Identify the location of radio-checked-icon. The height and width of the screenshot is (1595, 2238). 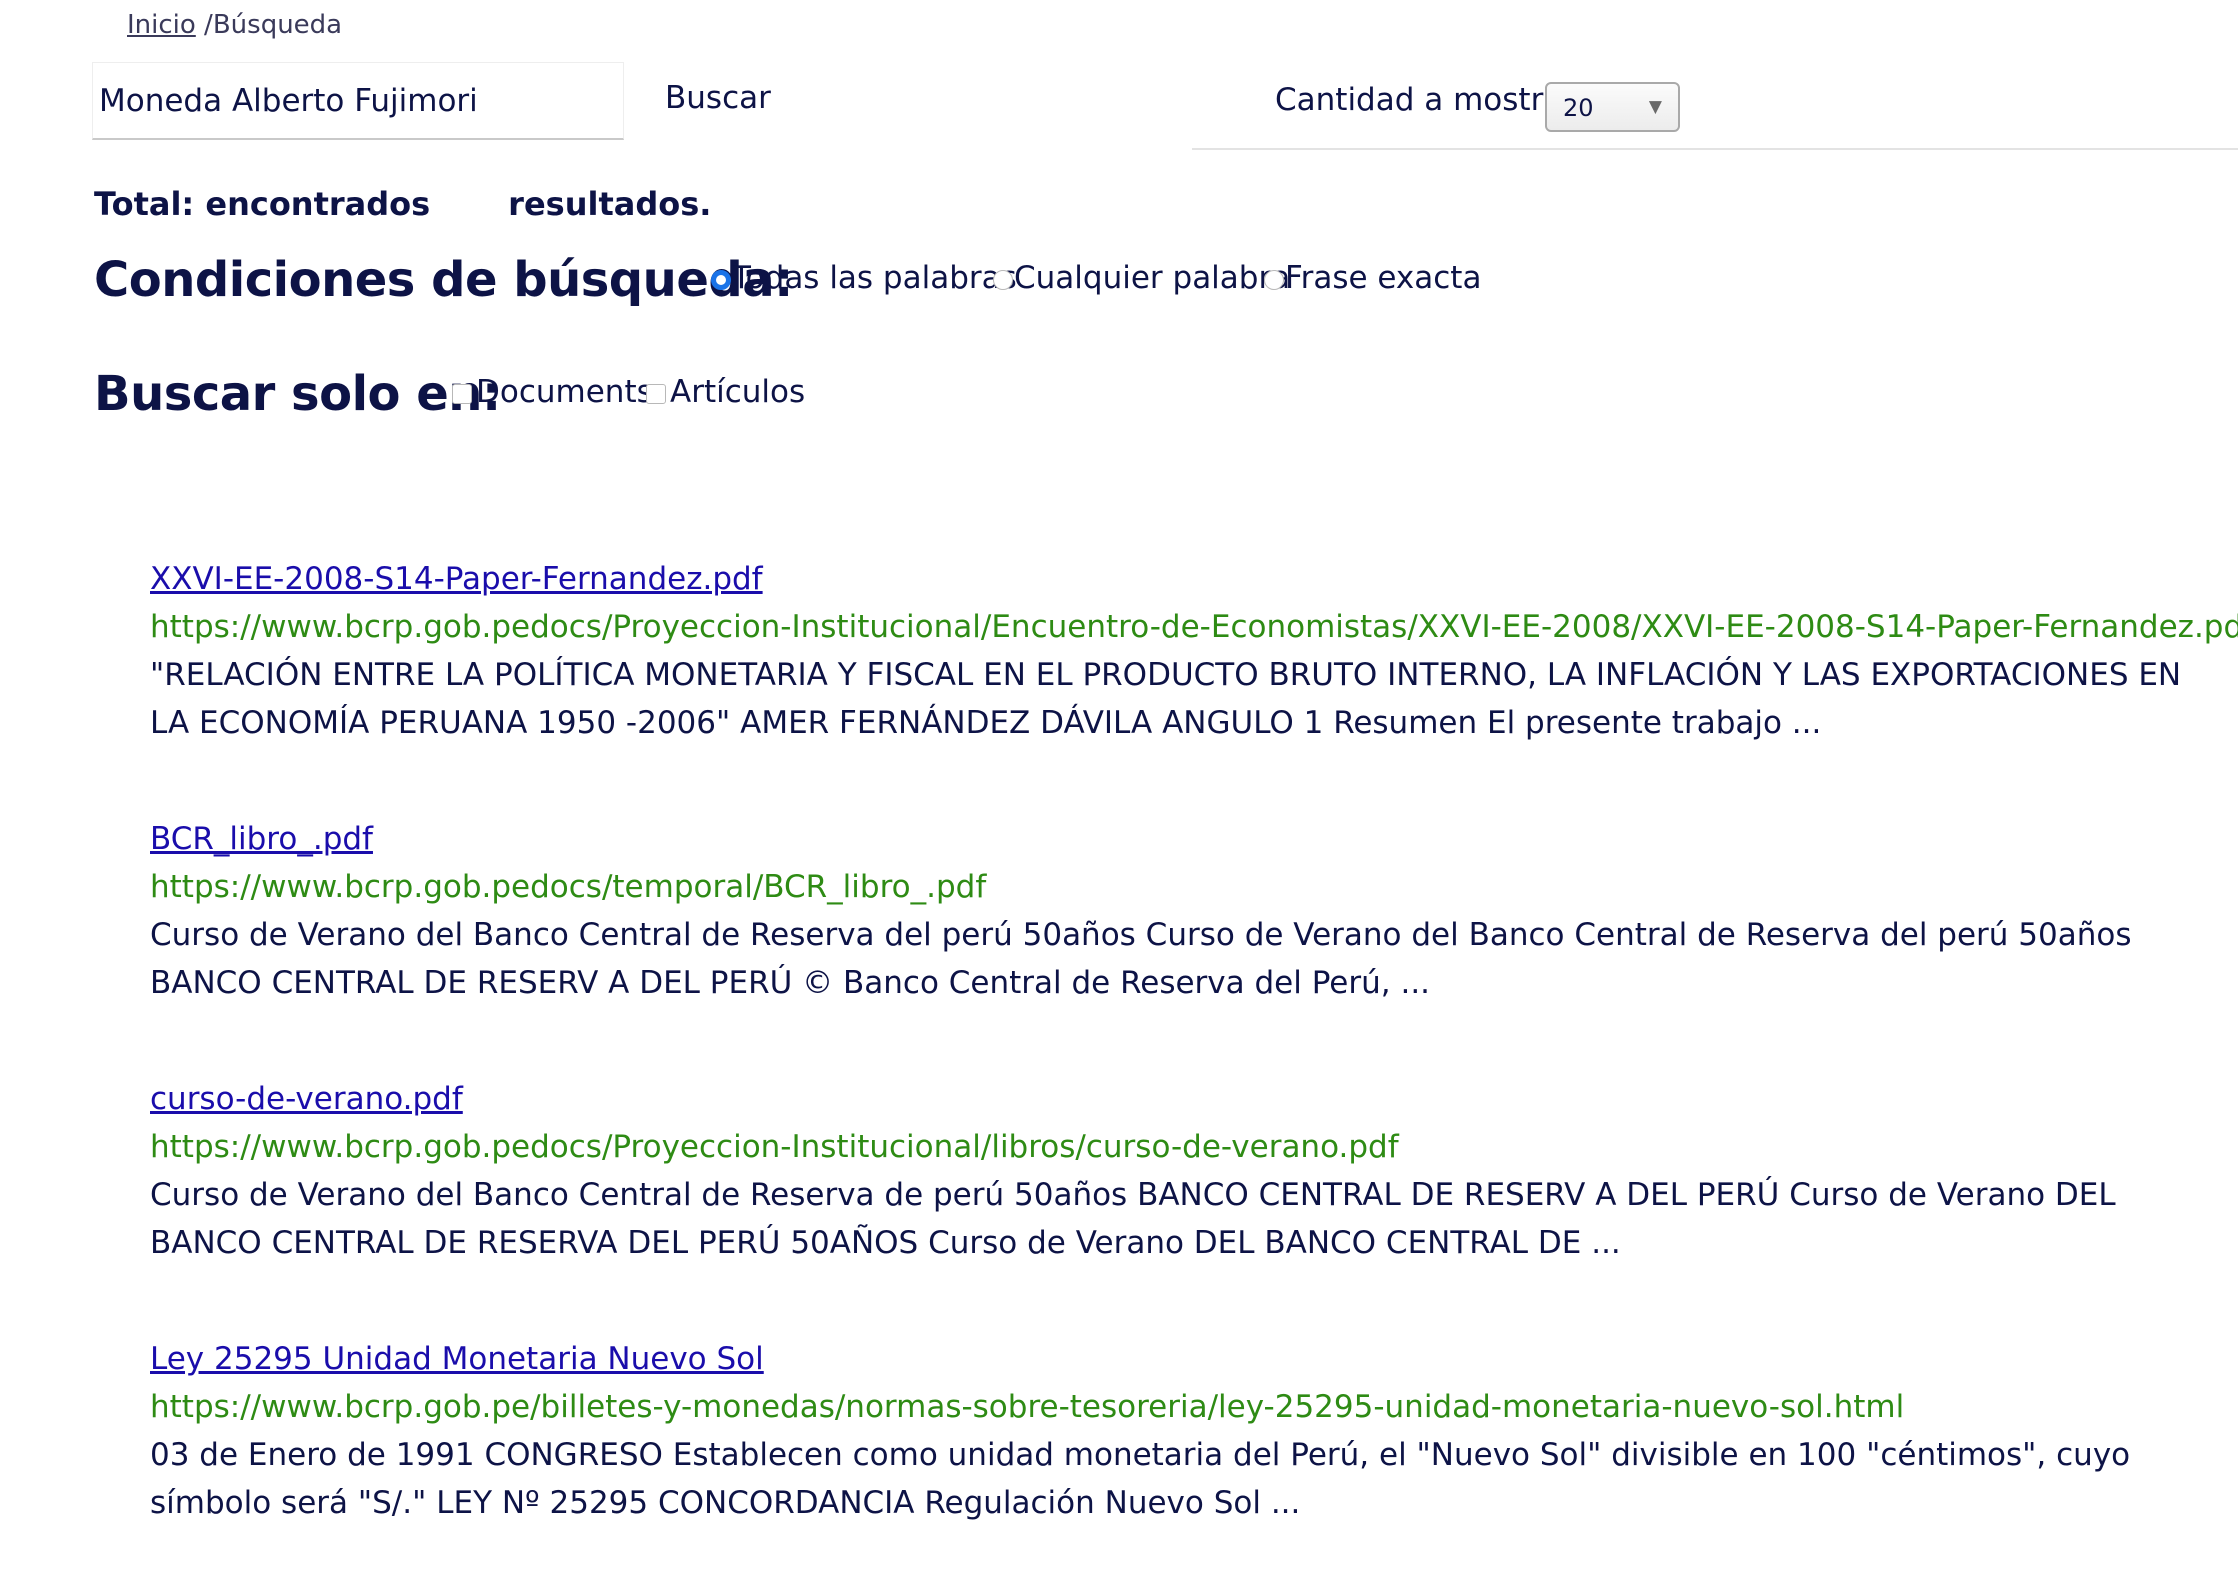
(721, 280).